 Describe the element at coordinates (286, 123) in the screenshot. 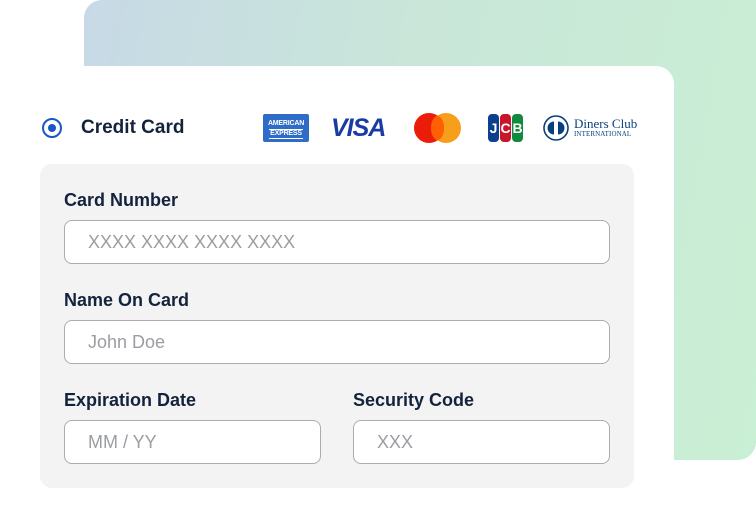

I see `amex-logo-line1: AMERICAN` at that location.